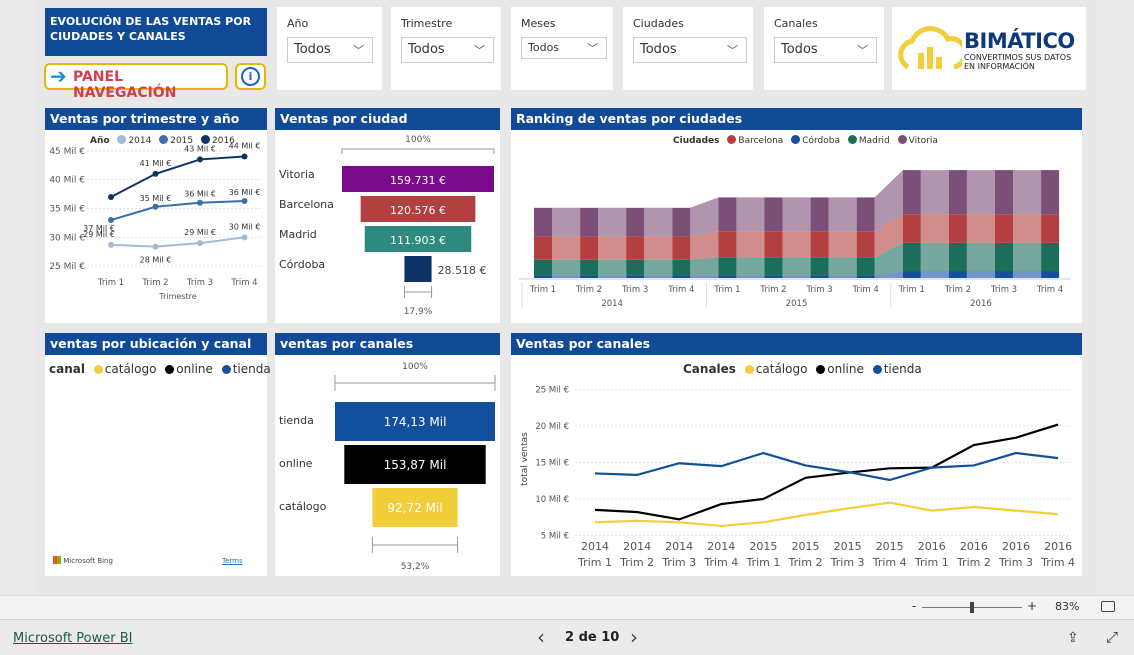  What do you see at coordinates (177, 210) in the screenshot?
I see `series-line-2015` at bounding box center [177, 210].